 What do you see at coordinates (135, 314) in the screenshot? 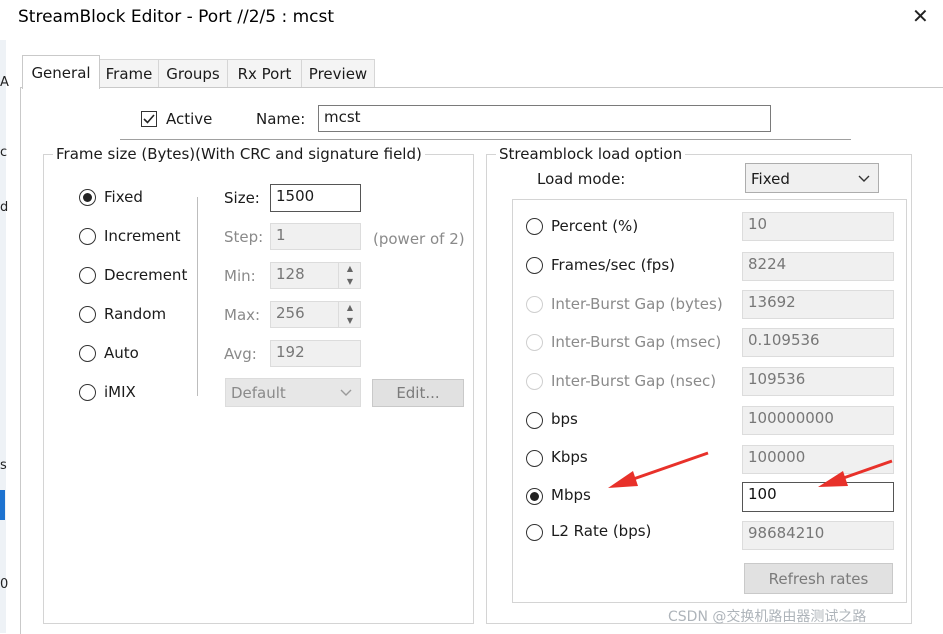
I see `radio-random-label: Random` at bounding box center [135, 314].